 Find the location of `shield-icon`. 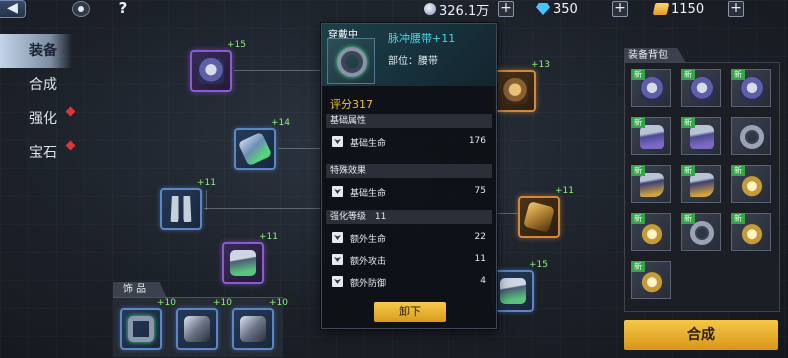

shield-icon is located at coordinates (337, 281).